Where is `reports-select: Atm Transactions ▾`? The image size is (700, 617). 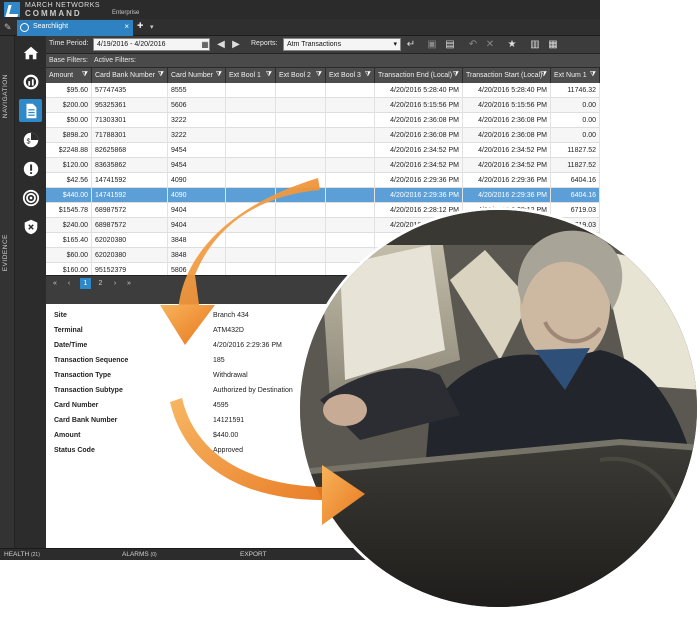 reports-select: Atm Transactions ▾ is located at coordinates (342, 44).